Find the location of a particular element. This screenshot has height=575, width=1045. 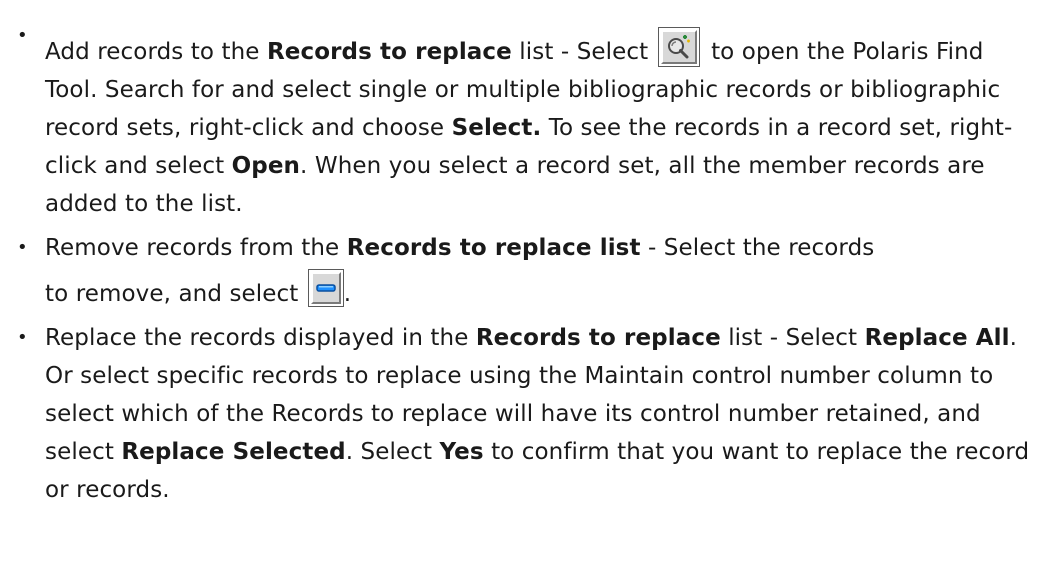

text: Replace the records displayed in the is located at coordinates (260, 338).